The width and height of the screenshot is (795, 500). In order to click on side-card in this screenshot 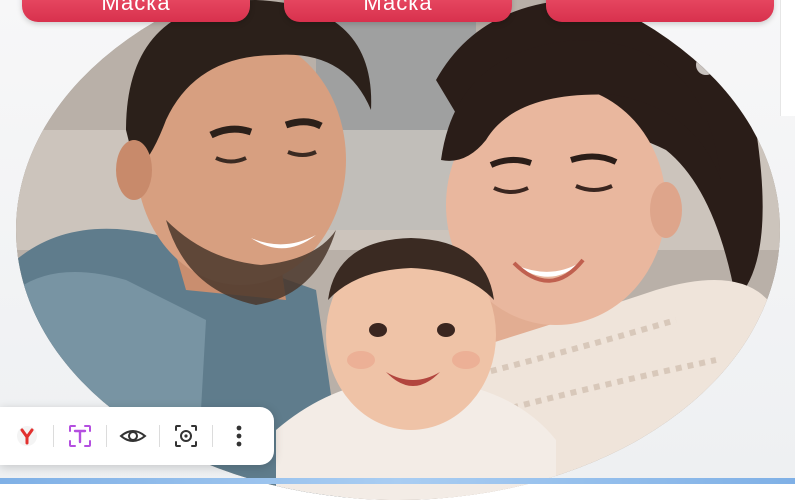, I will do `click(787, 58)`.